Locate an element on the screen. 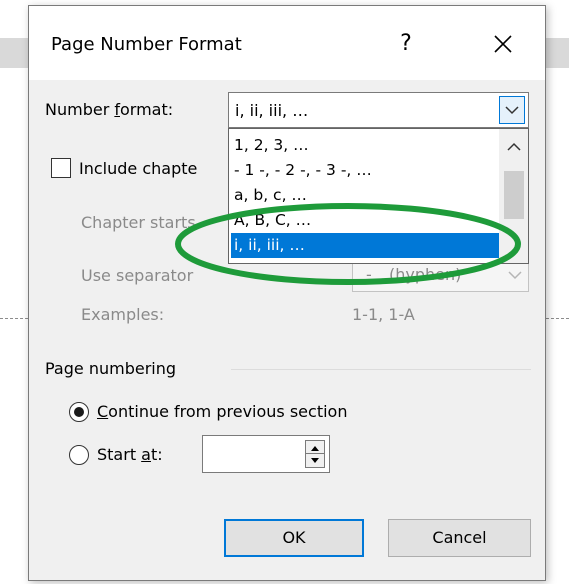 The width and height of the screenshot is (569, 584). start-at-label-accel: a is located at coordinates (146, 454).